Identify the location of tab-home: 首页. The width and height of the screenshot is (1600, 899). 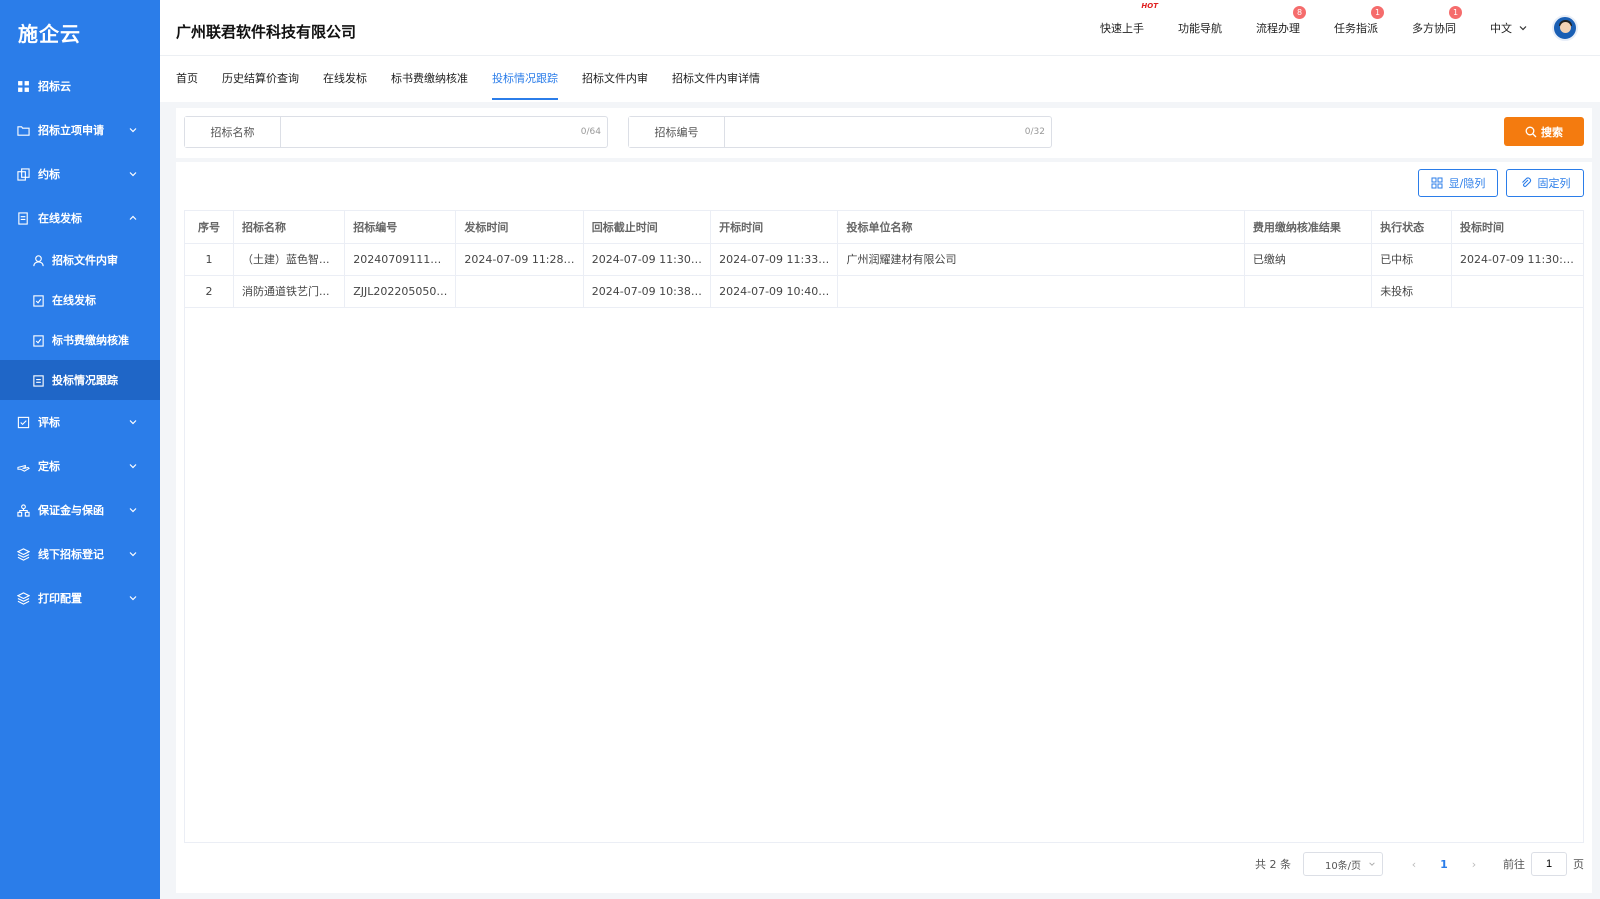
(187, 79).